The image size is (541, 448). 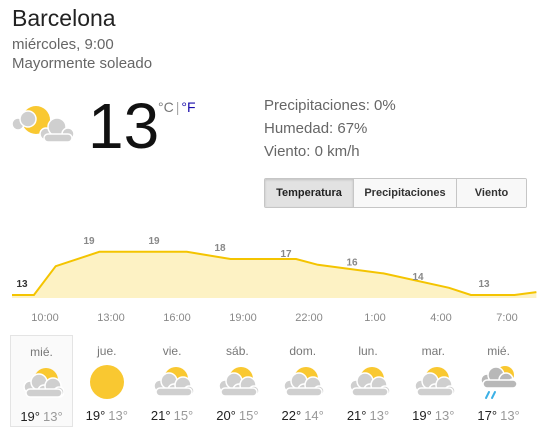 What do you see at coordinates (316, 128) in the screenshot?
I see `humidity-detail: Humedad: 67%` at bounding box center [316, 128].